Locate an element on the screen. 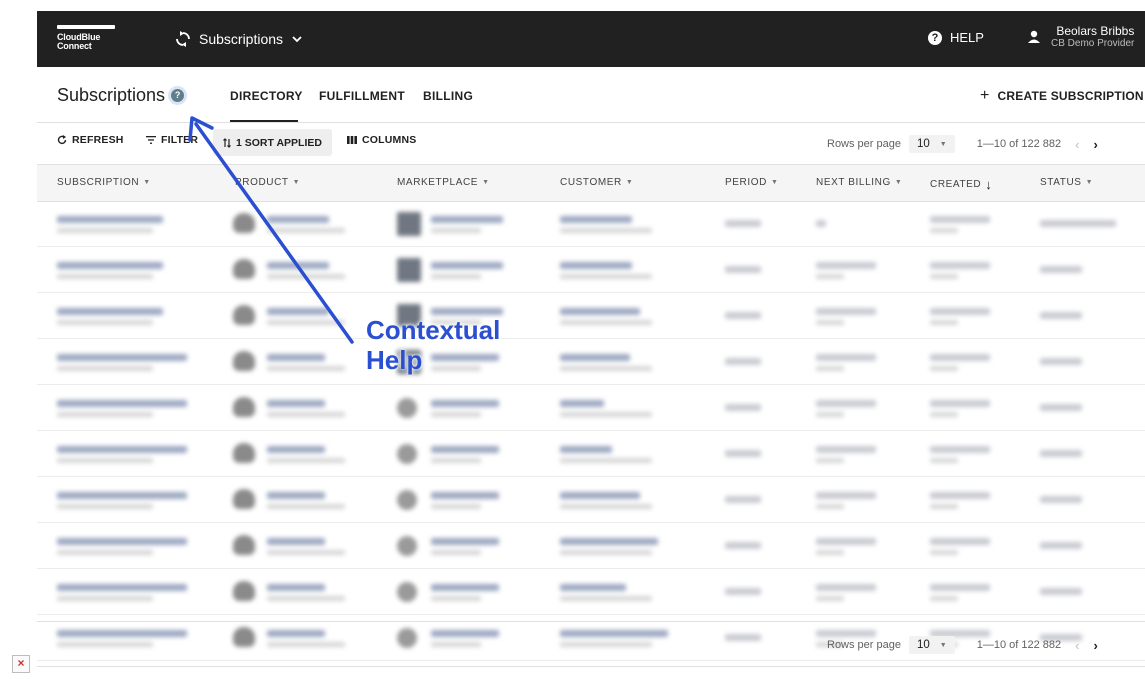 This screenshot has width=1145, height=679. page-title-text: Subscriptions is located at coordinates (111, 95).